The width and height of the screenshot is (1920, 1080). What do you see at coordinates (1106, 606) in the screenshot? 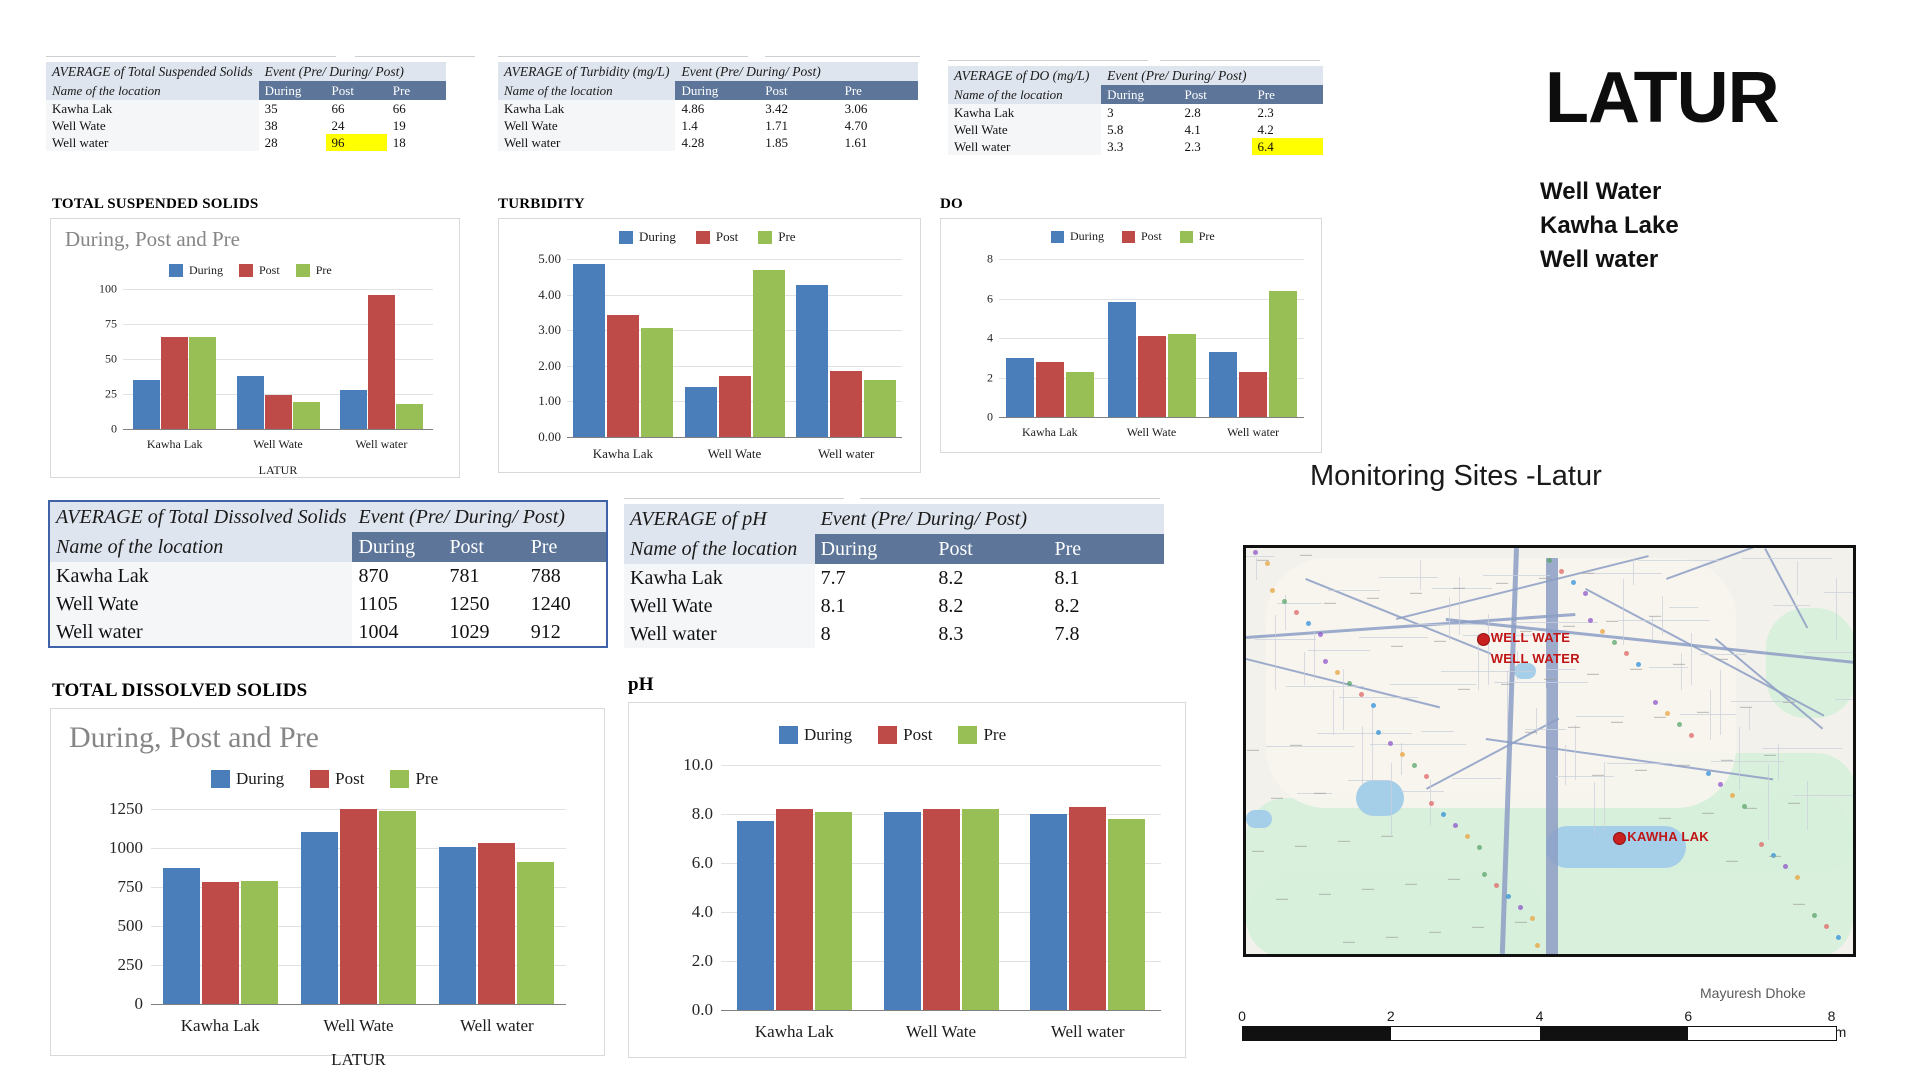
I see `table-cell-value: 8.2` at bounding box center [1106, 606].